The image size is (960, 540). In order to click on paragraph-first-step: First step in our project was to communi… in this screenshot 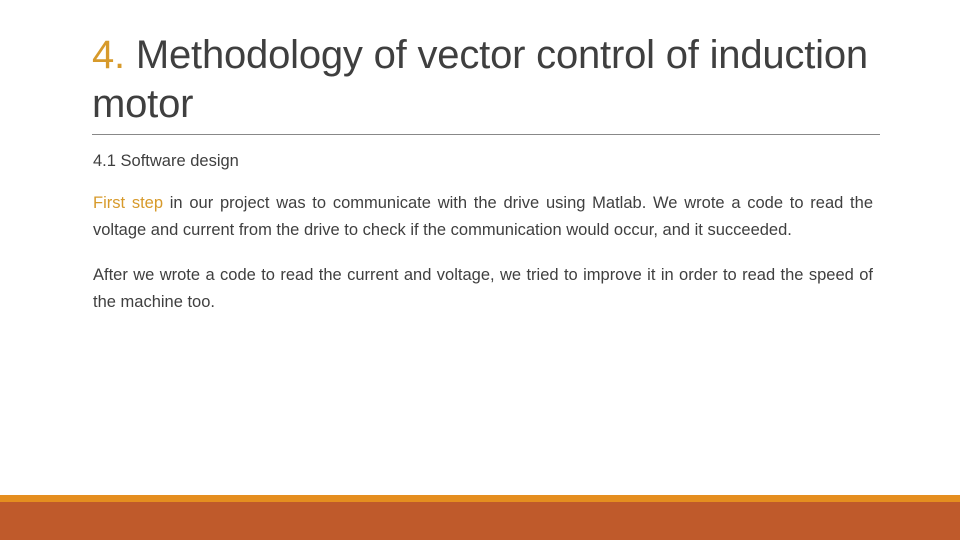, I will do `click(483, 216)`.